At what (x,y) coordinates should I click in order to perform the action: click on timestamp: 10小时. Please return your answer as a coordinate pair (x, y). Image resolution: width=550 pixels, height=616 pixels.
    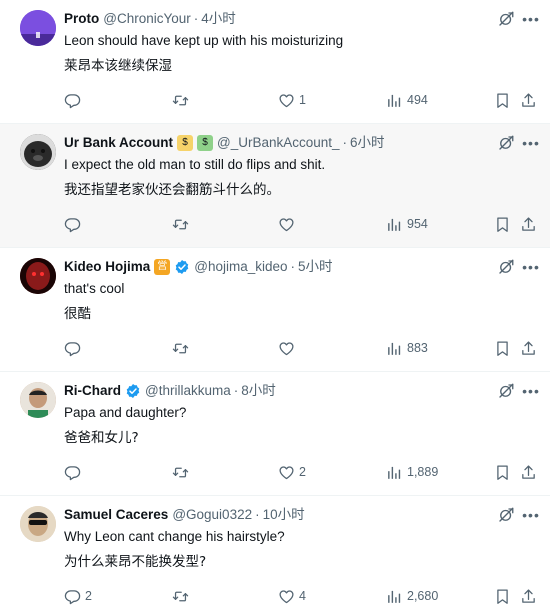
    Looking at the image, I should click on (284, 515).